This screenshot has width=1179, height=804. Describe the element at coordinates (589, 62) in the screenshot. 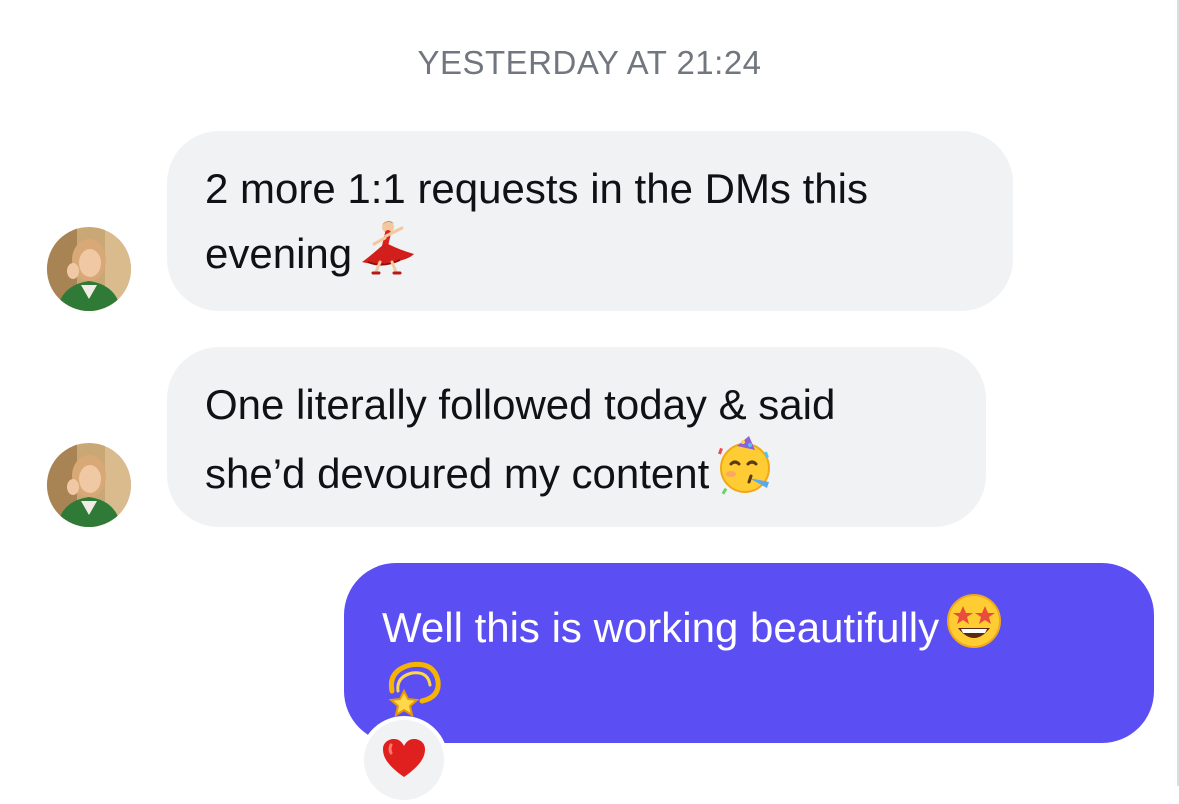

I see `message-timestamp: YESTERDAY AT 21:24` at that location.